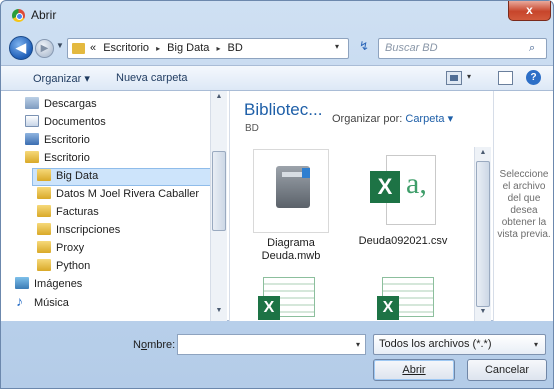 This screenshot has width=554, height=389. I want to click on forward-button: ▶, so click(44, 48).